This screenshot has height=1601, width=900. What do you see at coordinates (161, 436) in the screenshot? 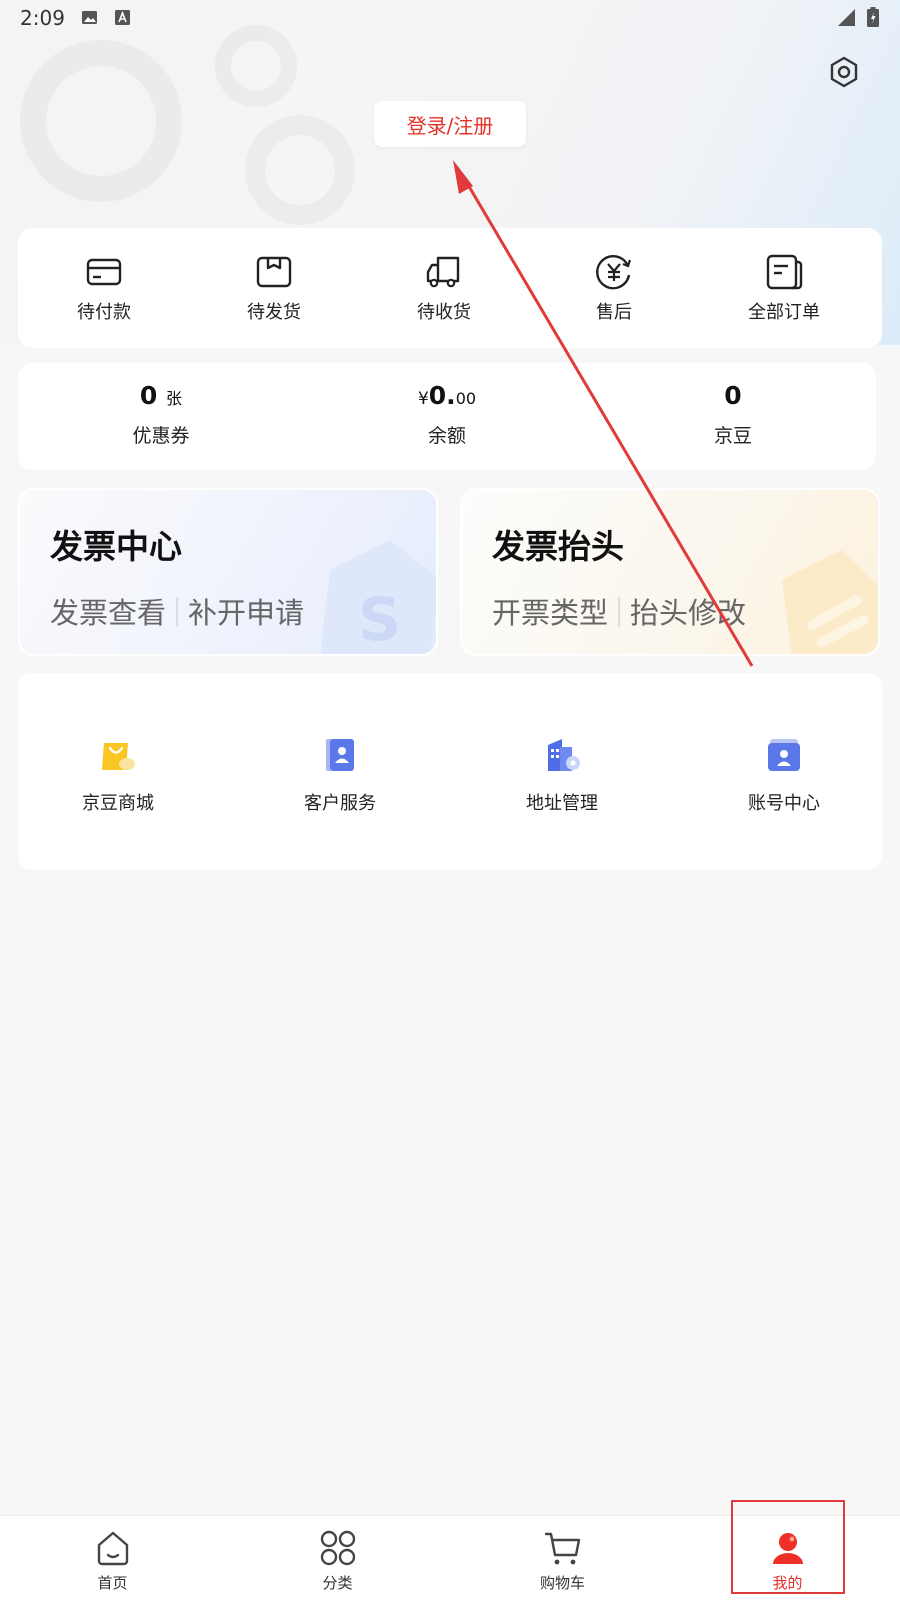
I see `coupons-label: 优惠券` at bounding box center [161, 436].